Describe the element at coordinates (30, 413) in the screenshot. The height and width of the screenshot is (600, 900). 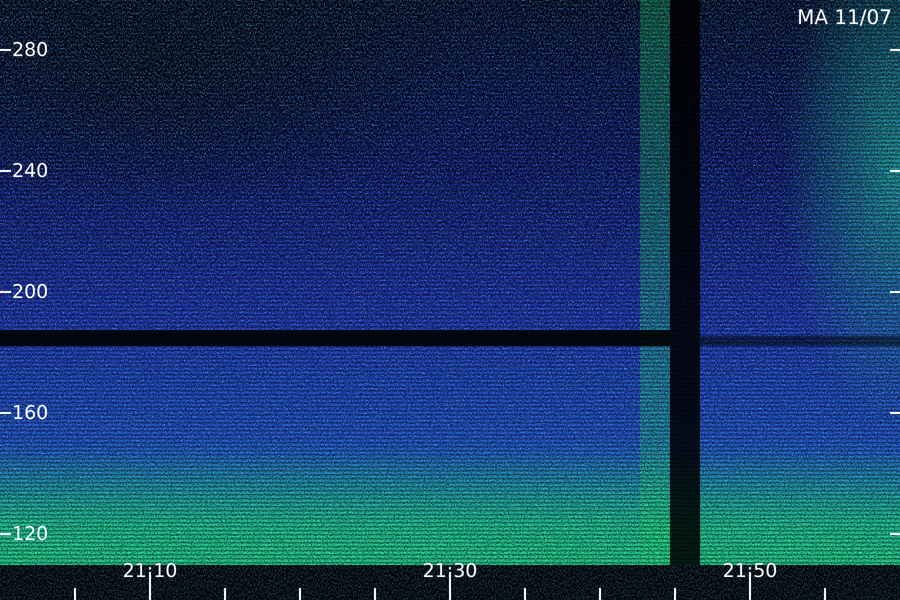
I see `y-axis-label: 160` at that location.